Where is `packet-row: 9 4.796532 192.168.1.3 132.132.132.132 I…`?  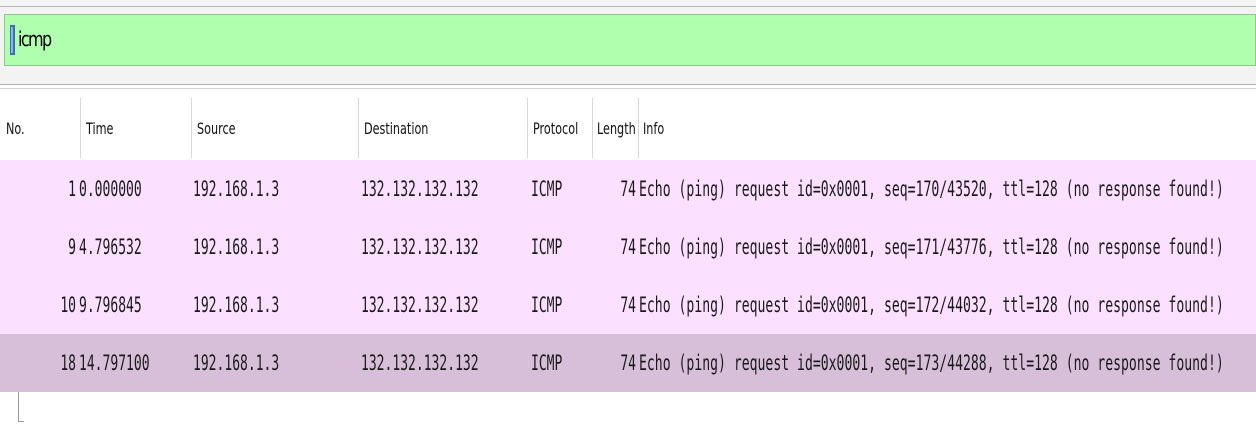
packet-row: 9 4.796532 192.168.1.3 132.132.132.132 I… is located at coordinates (628, 247).